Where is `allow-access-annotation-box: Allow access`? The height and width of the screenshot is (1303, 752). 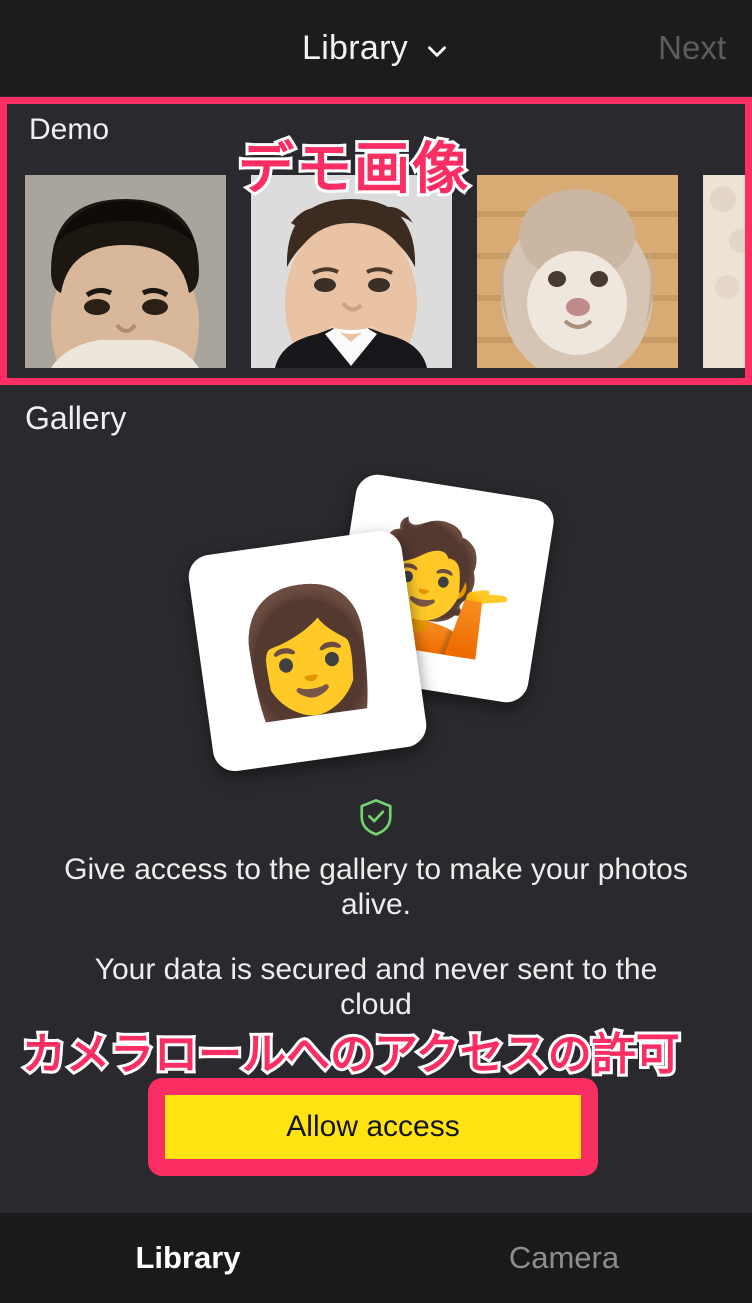
allow-access-annotation-box: Allow access is located at coordinates (373, 1127).